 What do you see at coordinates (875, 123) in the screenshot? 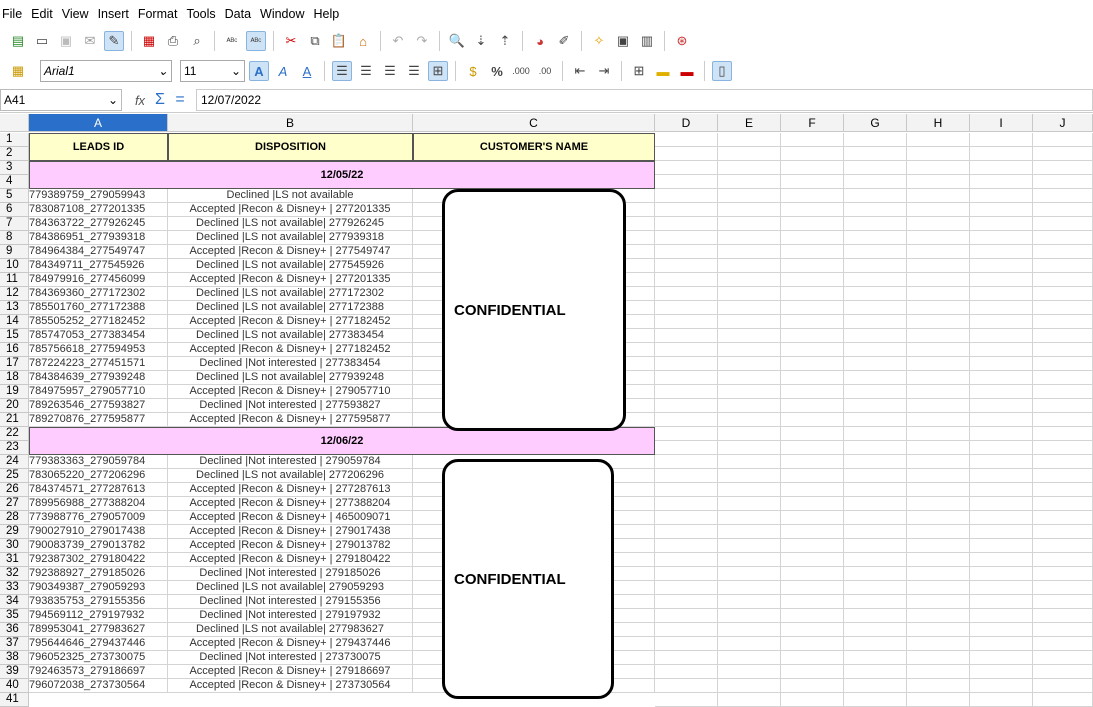
I see `column-header-g: G` at bounding box center [875, 123].